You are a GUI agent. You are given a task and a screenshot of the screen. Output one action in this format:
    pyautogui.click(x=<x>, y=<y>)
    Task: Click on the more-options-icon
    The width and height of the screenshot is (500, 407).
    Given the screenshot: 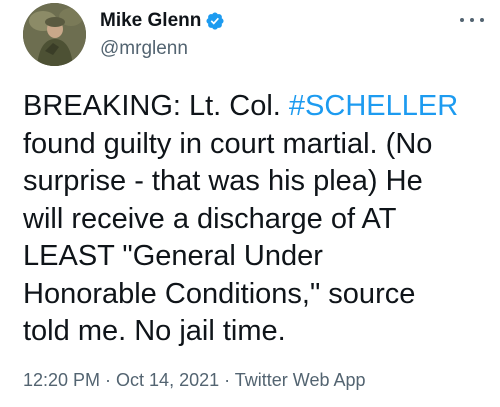 What is the action you would take?
    pyautogui.click(x=472, y=20)
    